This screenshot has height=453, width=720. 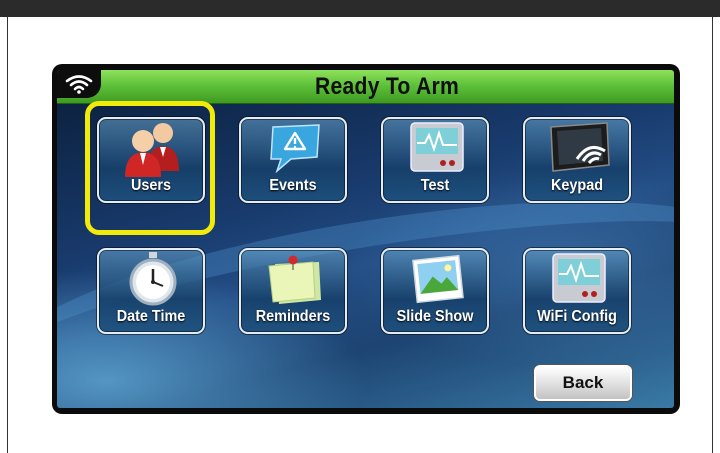 I want to click on wifi-config-icon, so click(x=579, y=278).